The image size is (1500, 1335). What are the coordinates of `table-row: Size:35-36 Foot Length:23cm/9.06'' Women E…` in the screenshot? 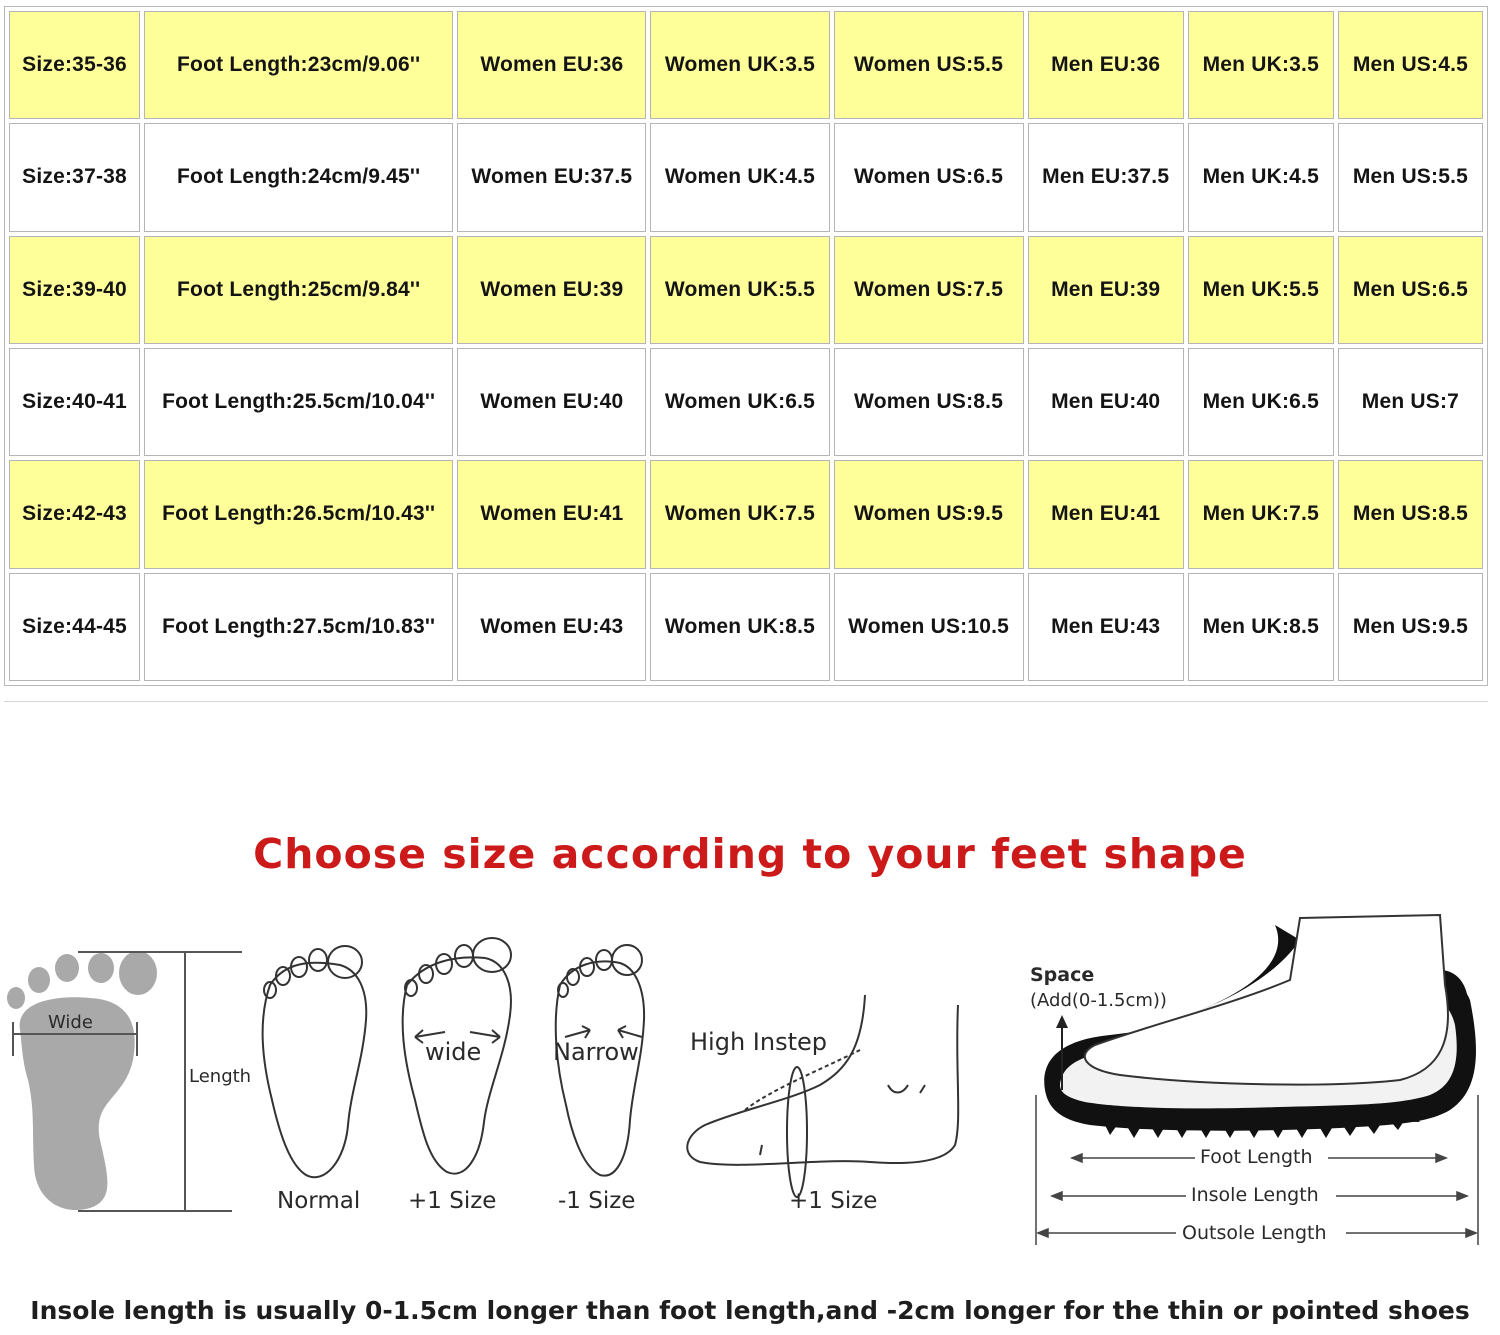 It's located at (746, 65).